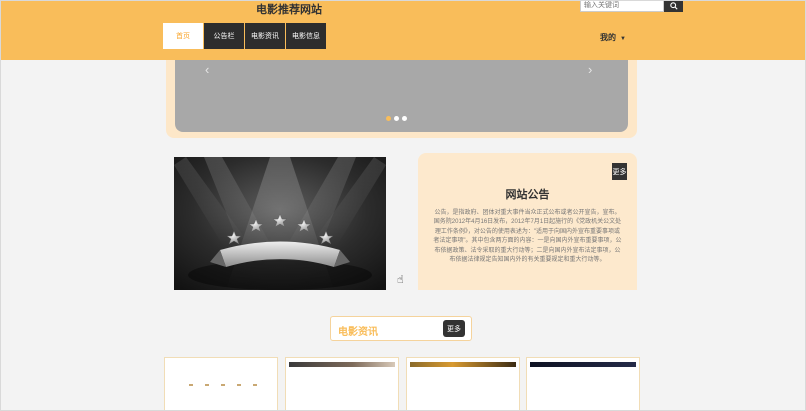 This screenshot has height=411, width=806. What do you see at coordinates (527, 195) in the screenshot?
I see `notice-title: 网站公告` at bounding box center [527, 195].